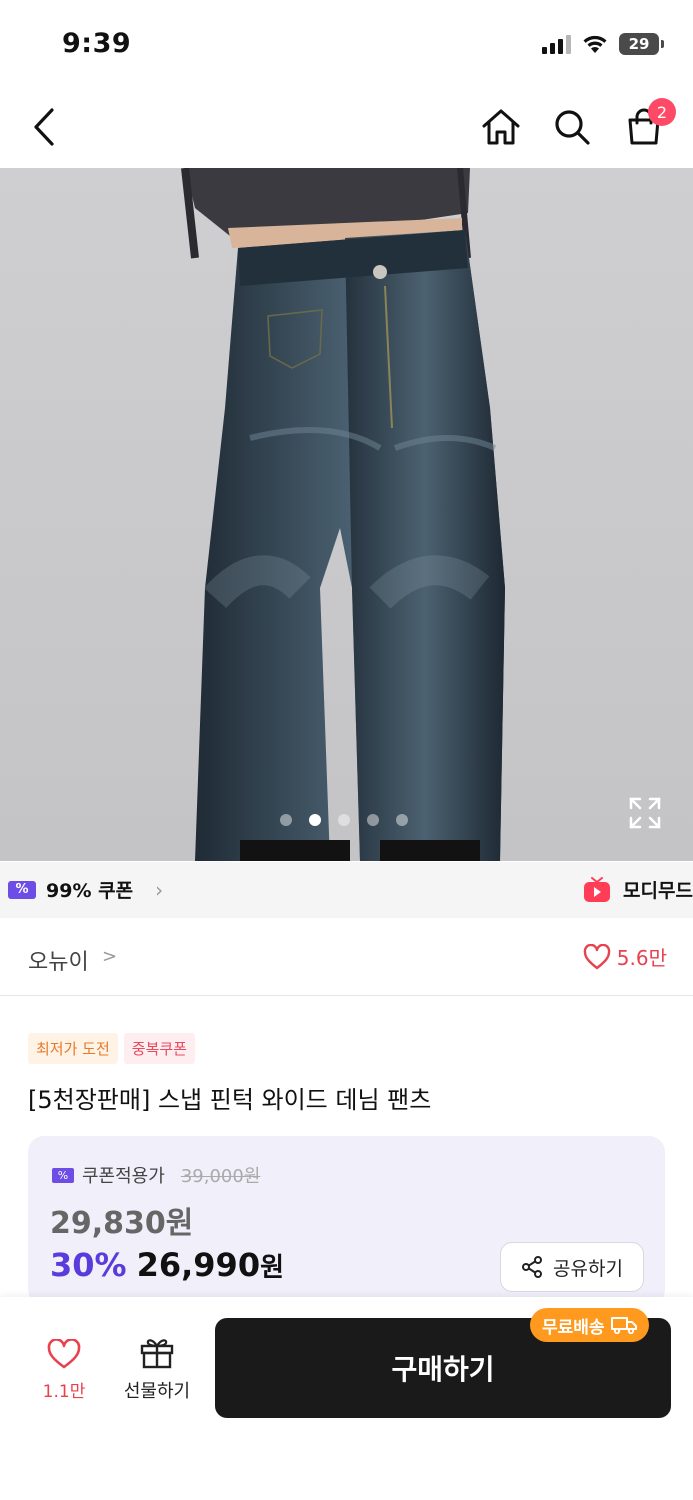 This screenshot has width=693, height=1500. I want to click on tv-play-icon, so click(597, 889).